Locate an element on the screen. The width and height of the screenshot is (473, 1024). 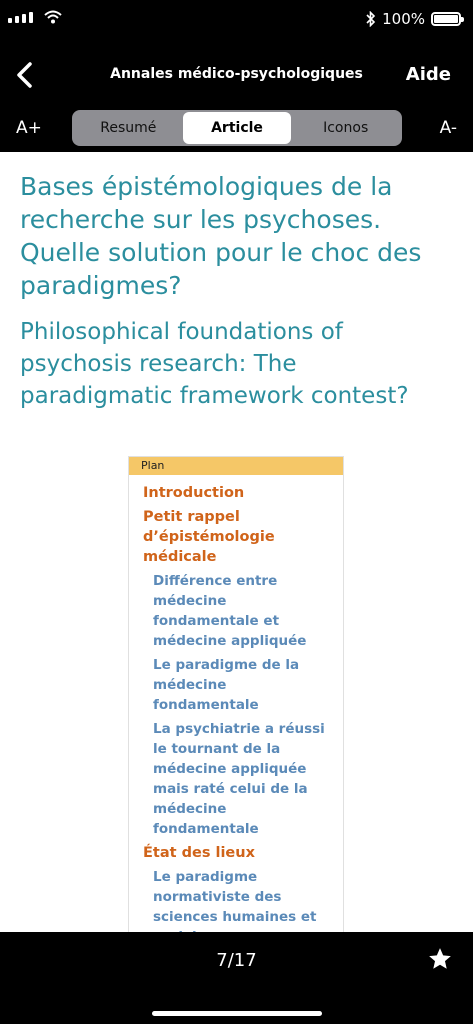
plan-subitem: Le paradigme de la médecine fondamentale is located at coordinates (244, 685).